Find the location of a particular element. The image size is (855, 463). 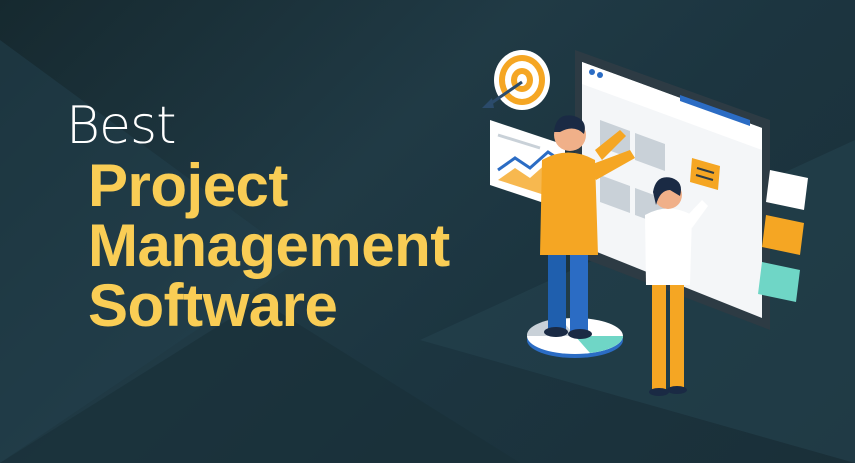

headline-management: Management is located at coordinates (269, 245).